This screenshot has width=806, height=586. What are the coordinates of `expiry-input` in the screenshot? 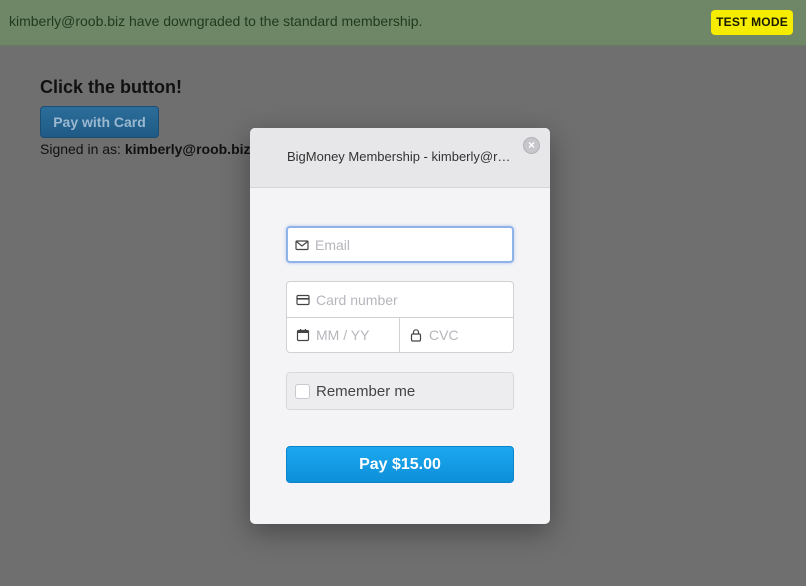 It's located at (354, 335).